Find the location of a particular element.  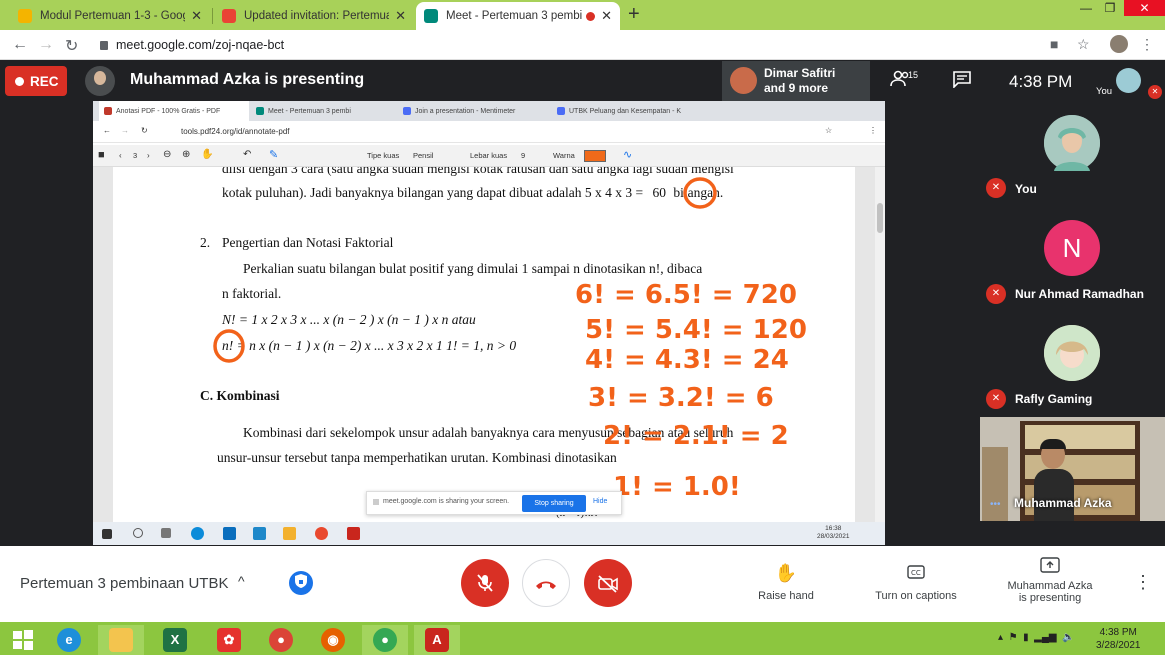

google-drive-icon is located at coordinates (25, 16).